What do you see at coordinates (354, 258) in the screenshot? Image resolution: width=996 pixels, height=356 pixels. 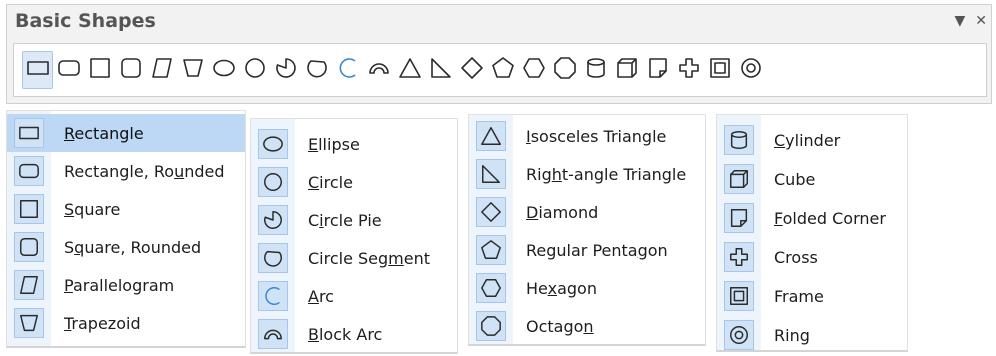 I see `menu-item-circle-segment: Circle Segment` at bounding box center [354, 258].